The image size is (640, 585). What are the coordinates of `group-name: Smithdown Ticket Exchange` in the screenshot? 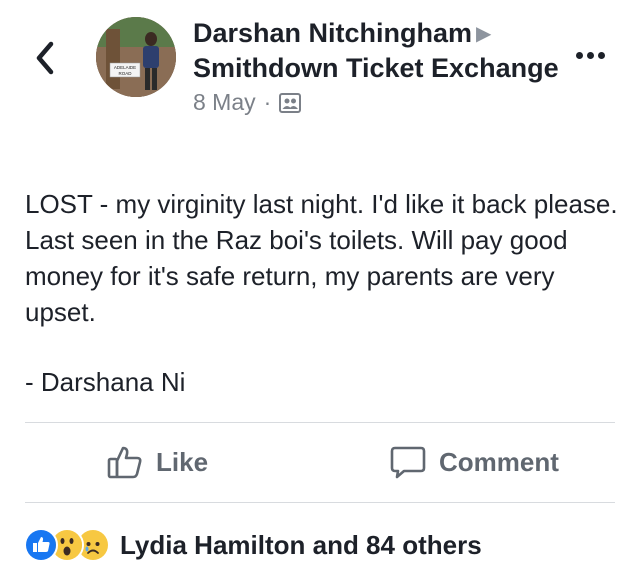 It's located at (376, 68).